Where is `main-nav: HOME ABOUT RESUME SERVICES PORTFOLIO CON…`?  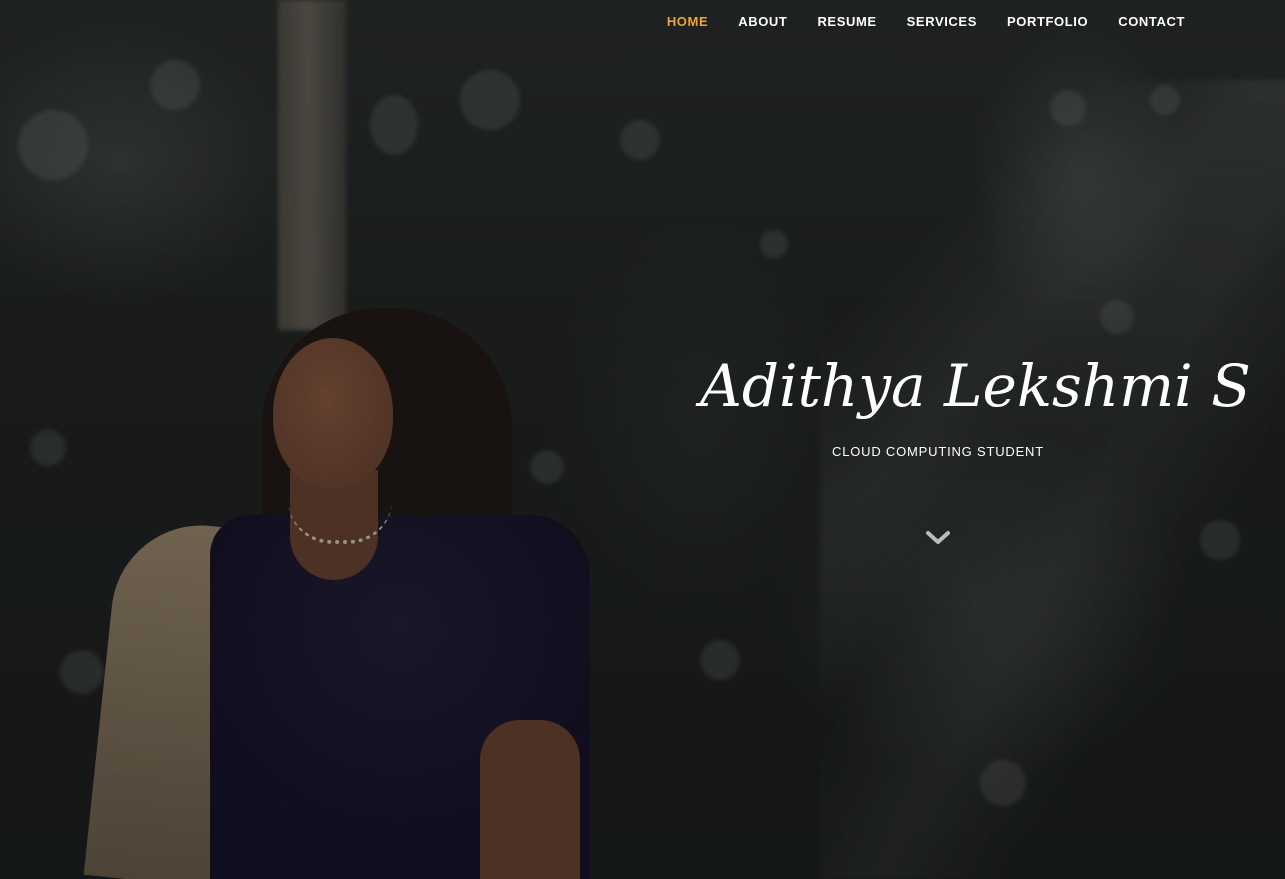 main-nav: HOME ABOUT RESUME SERVICES PORTFOLIO CON… is located at coordinates (926, 21).